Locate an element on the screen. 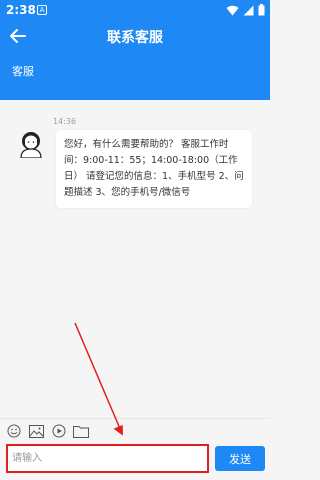 The image size is (320, 480). status-bar: 2:38 A is located at coordinates (135, 10).